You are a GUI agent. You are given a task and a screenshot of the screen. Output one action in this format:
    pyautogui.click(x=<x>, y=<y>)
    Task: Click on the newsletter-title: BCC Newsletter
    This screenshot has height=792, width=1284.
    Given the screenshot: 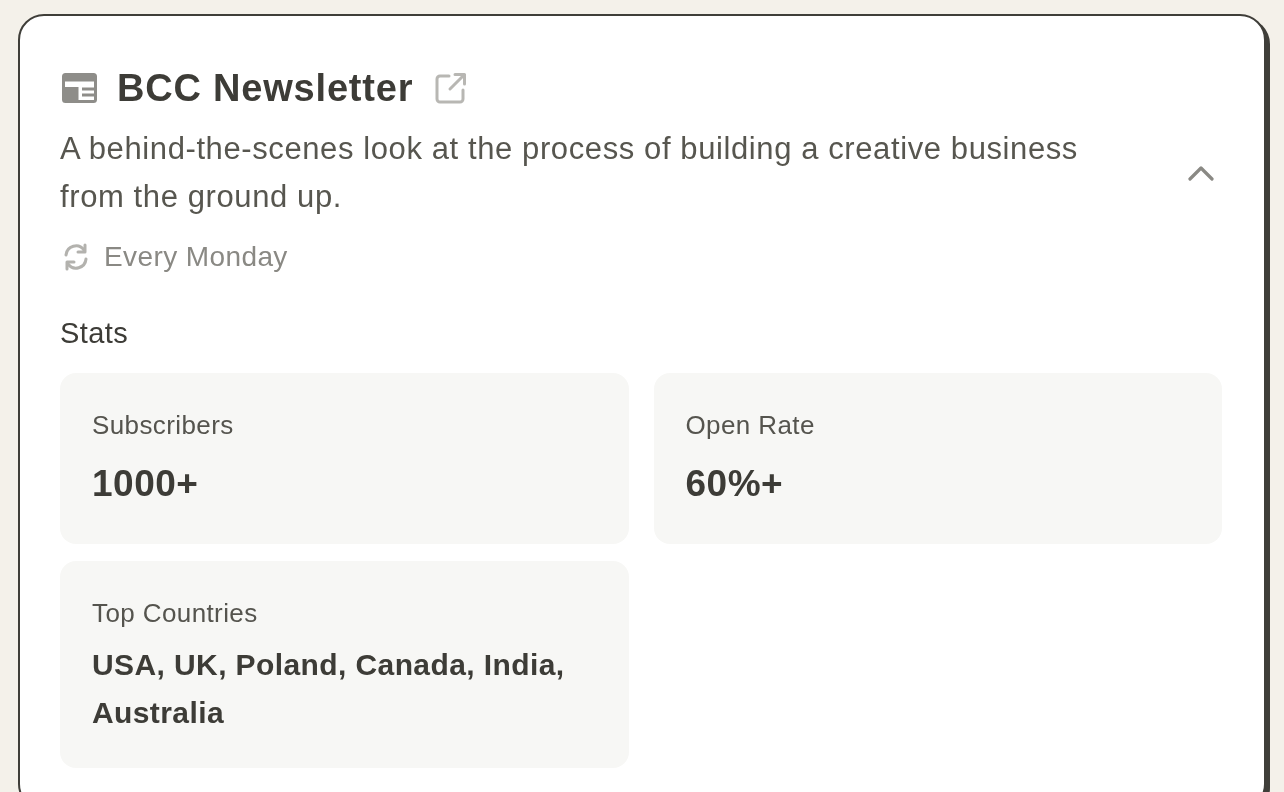 What is the action you would take?
    pyautogui.click(x=265, y=88)
    